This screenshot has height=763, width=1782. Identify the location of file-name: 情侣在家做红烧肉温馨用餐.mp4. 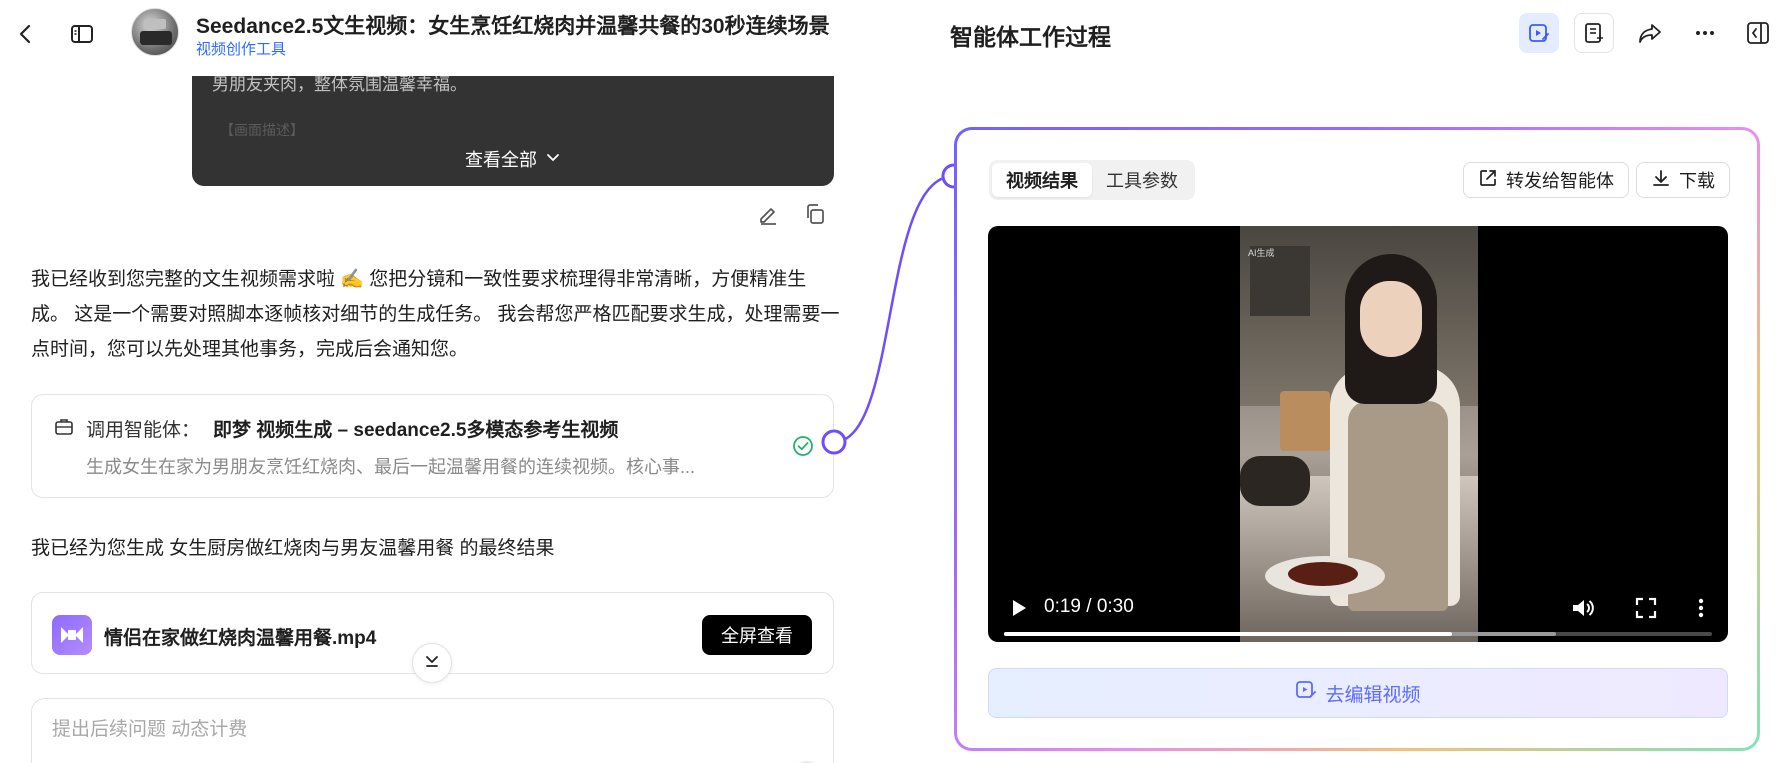
(240, 638).